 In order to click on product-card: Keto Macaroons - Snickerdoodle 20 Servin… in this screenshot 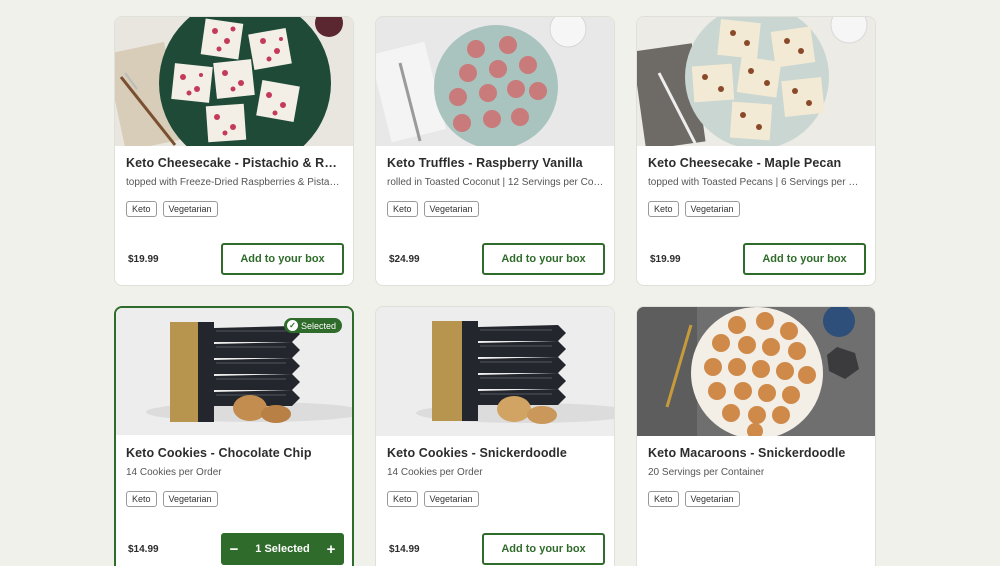, I will do `click(756, 436)`.